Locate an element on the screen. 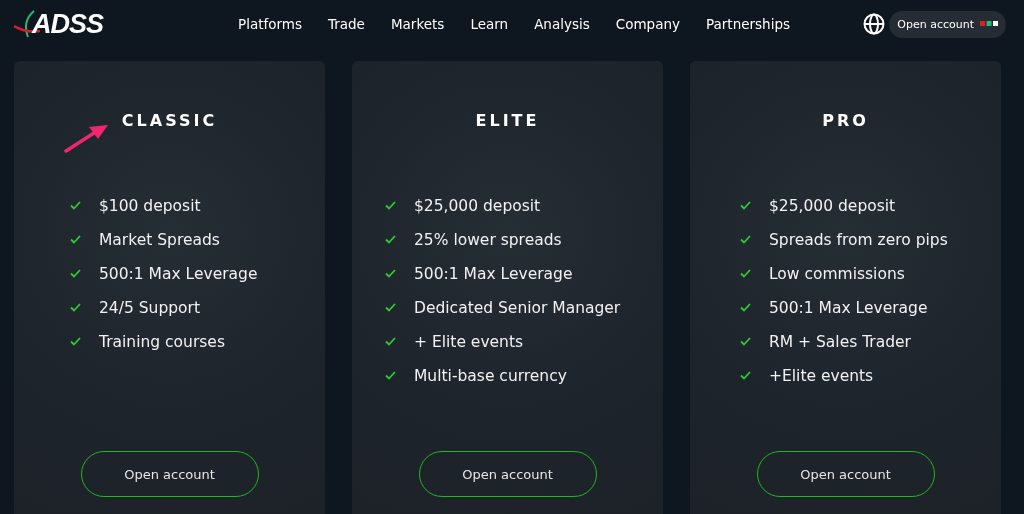 The height and width of the screenshot is (514, 1024). nav-link: Learn is located at coordinates (489, 24).